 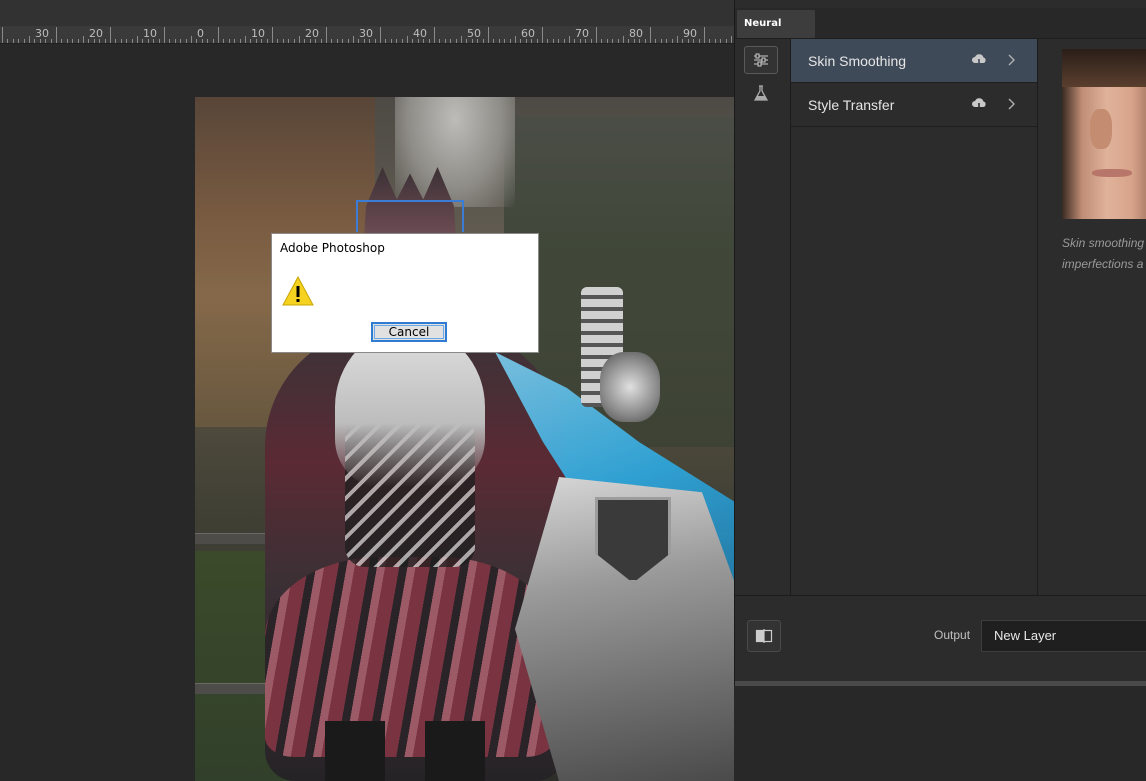 What do you see at coordinates (298, 291) in the screenshot?
I see `warning-icon` at bounding box center [298, 291].